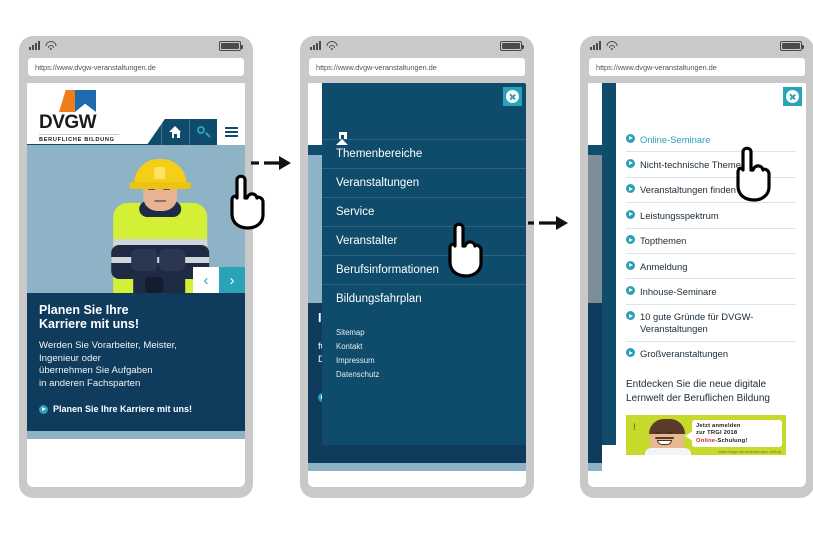  I want to click on search-button, so click(203, 132).